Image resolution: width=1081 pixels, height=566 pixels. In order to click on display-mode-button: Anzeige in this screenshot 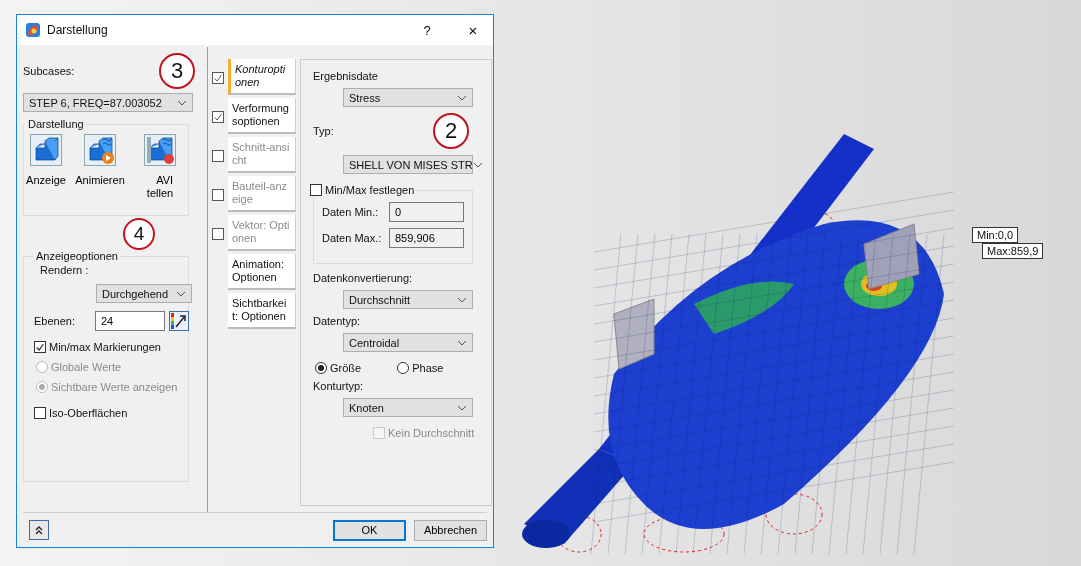, I will do `click(46, 167)`.